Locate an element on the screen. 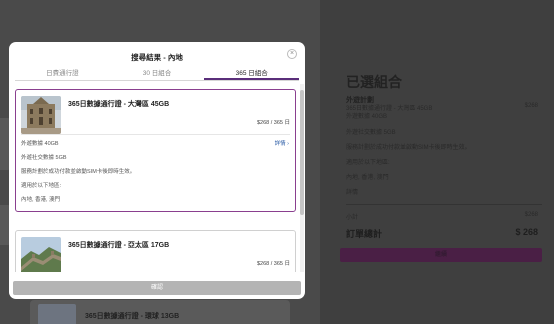  total-label: 訂單總計 is located at coordinates (364, 234).